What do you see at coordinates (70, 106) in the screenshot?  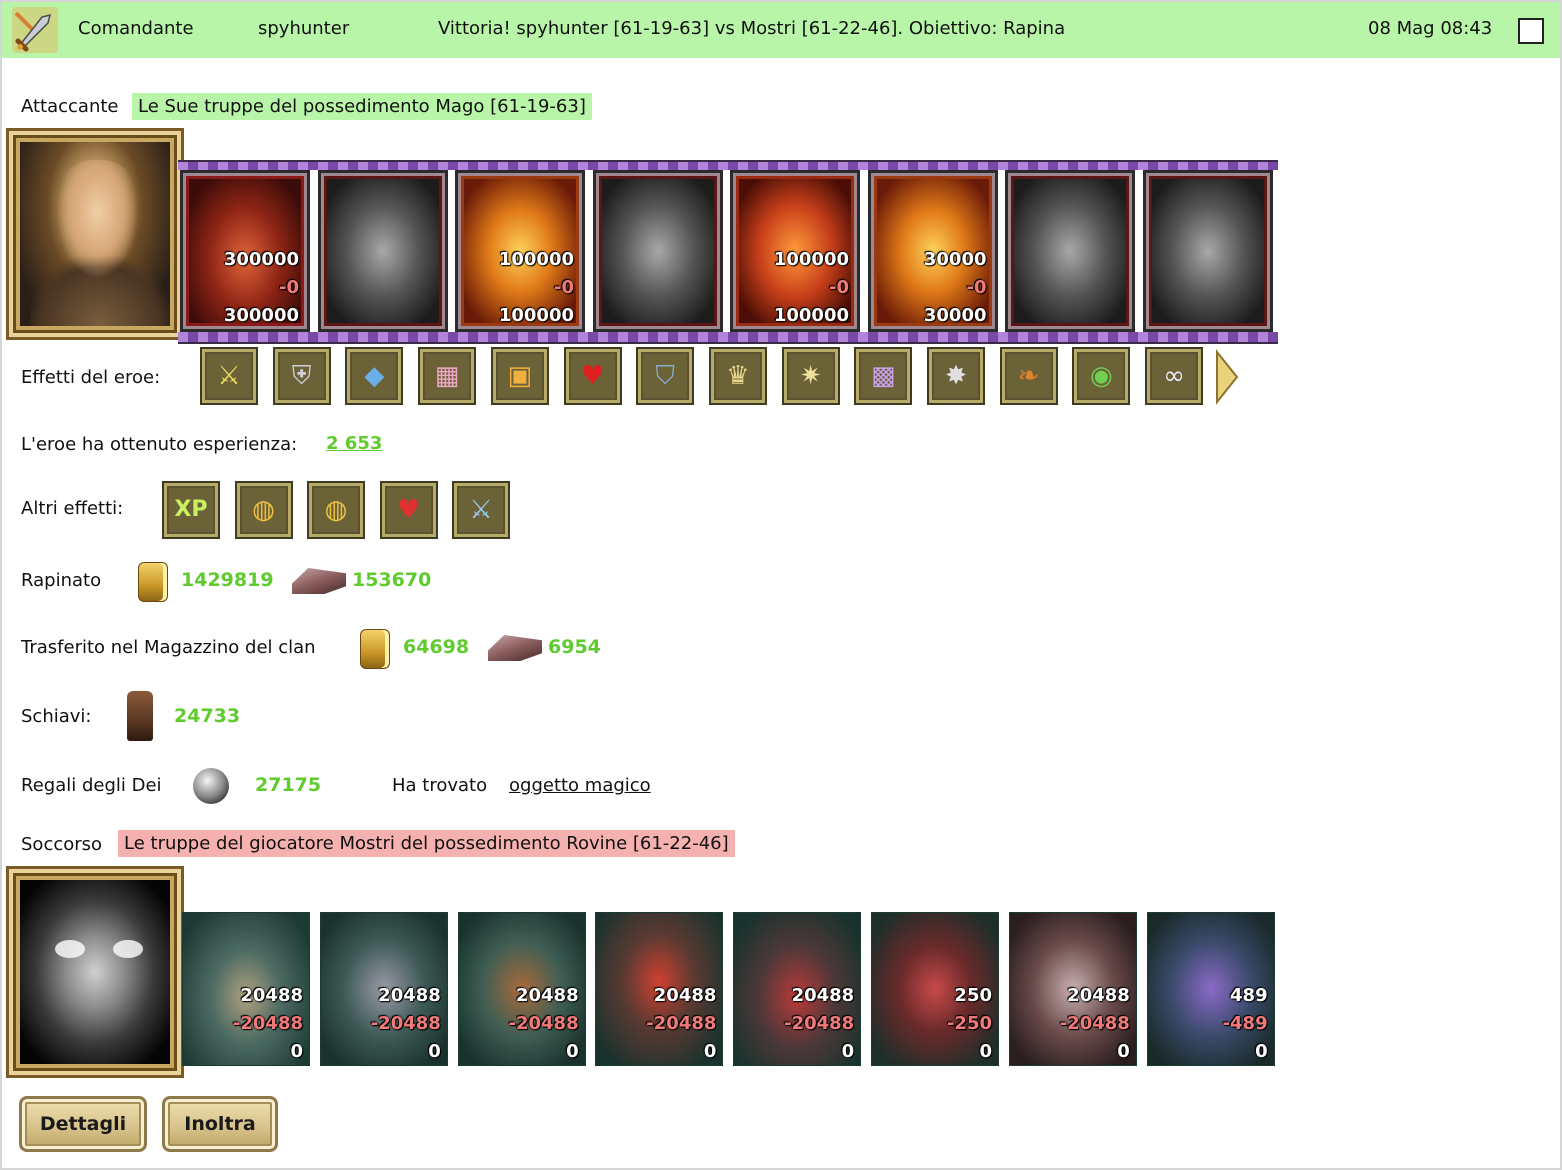 I see `attacker-label: Attaccante` at bounding box center [70, 106].